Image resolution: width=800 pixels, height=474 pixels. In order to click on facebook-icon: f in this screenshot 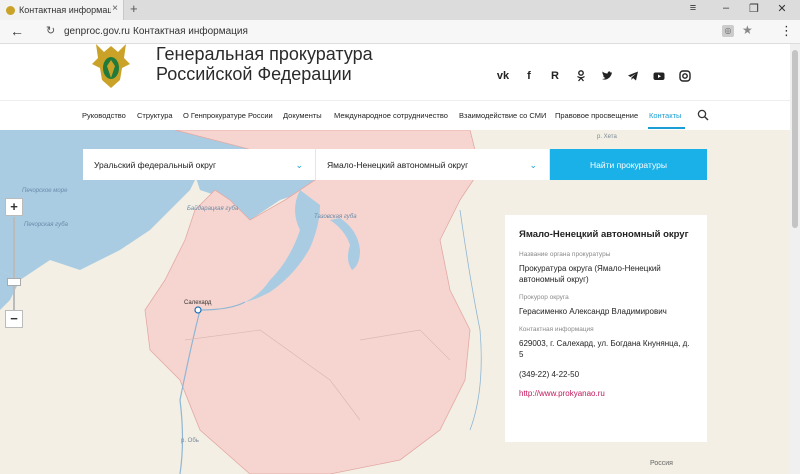, I will do `click(529, 77)`.